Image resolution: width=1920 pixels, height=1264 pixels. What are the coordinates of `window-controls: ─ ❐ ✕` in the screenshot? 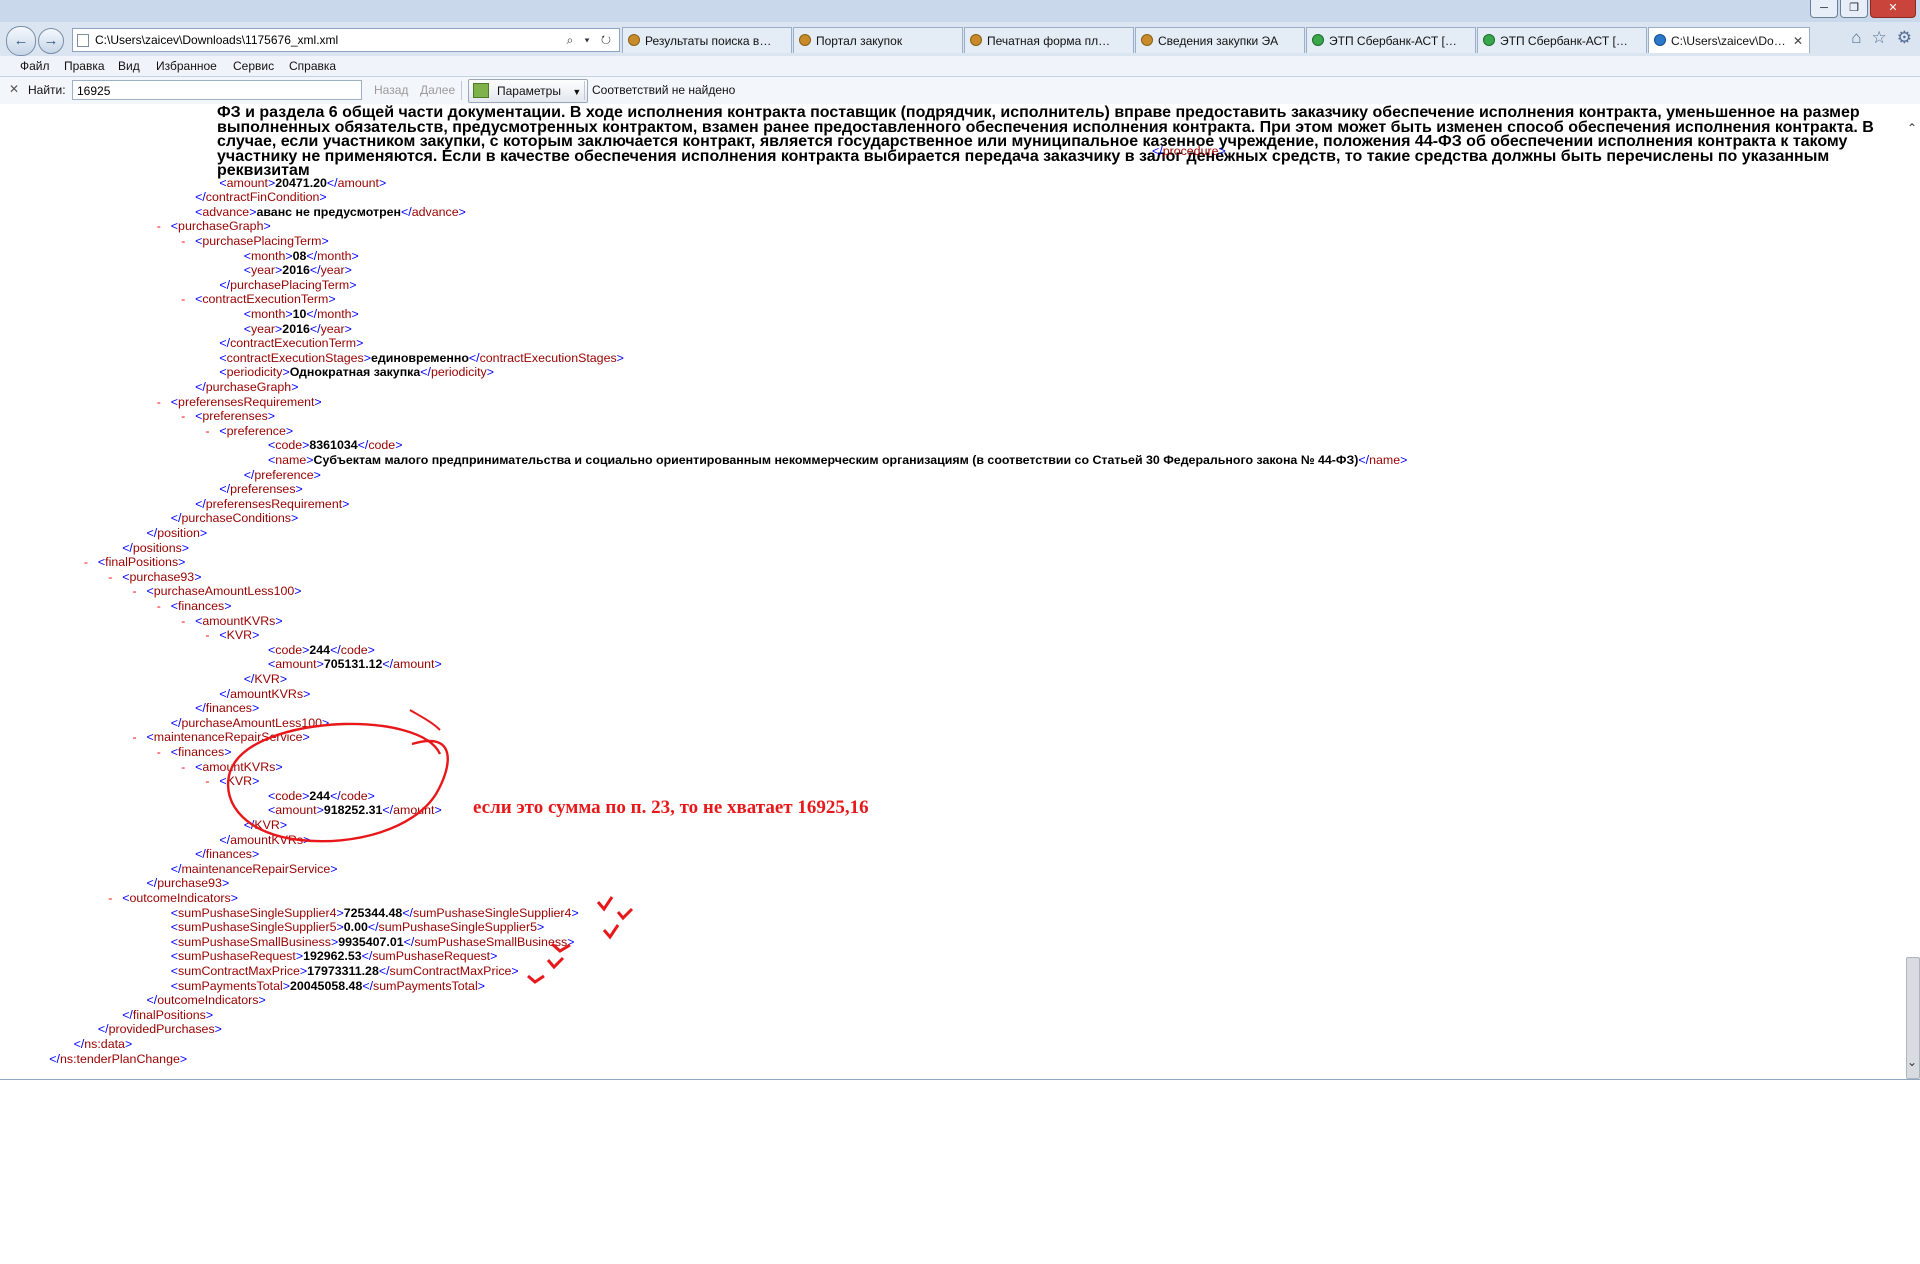 It's located at (1863, 9).